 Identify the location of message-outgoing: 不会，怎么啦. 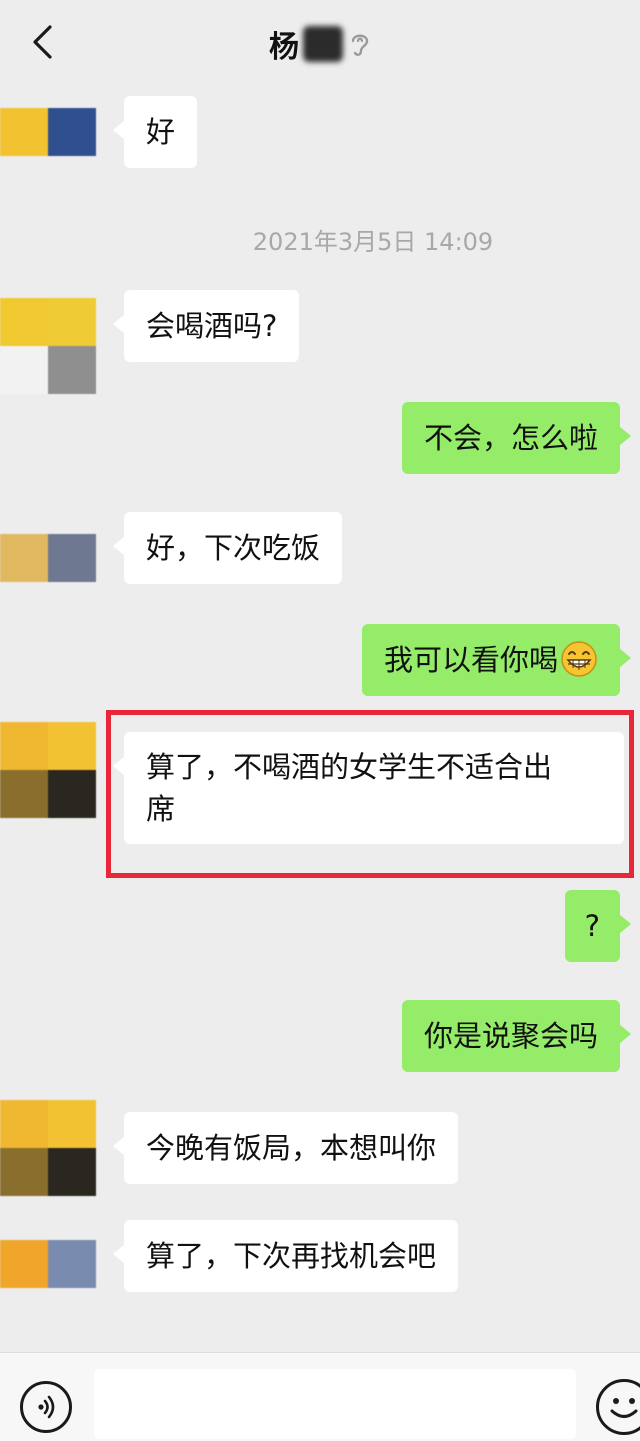
(516, 438).